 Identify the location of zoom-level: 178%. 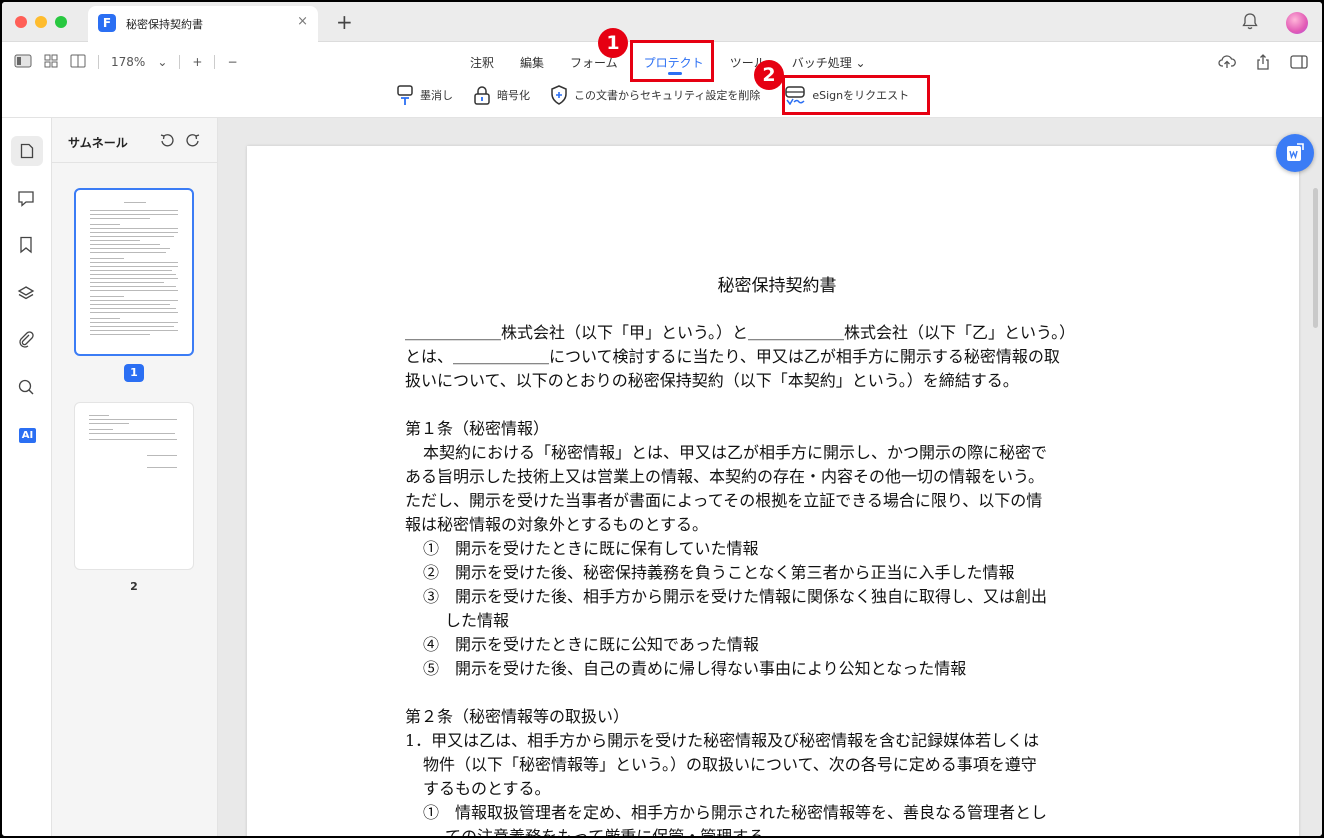
(128, 62).